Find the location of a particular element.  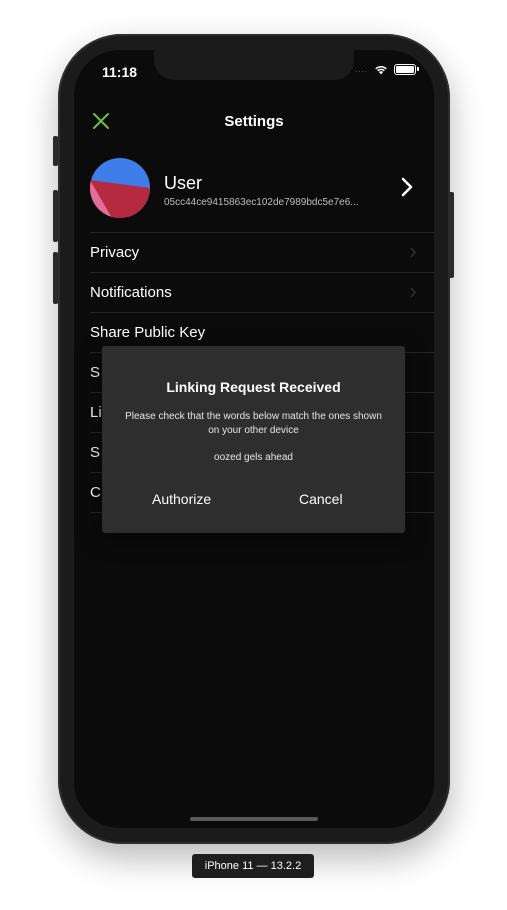

device-label: iPhone 11 — 13.2.2 is located at coordinates (253, 866).